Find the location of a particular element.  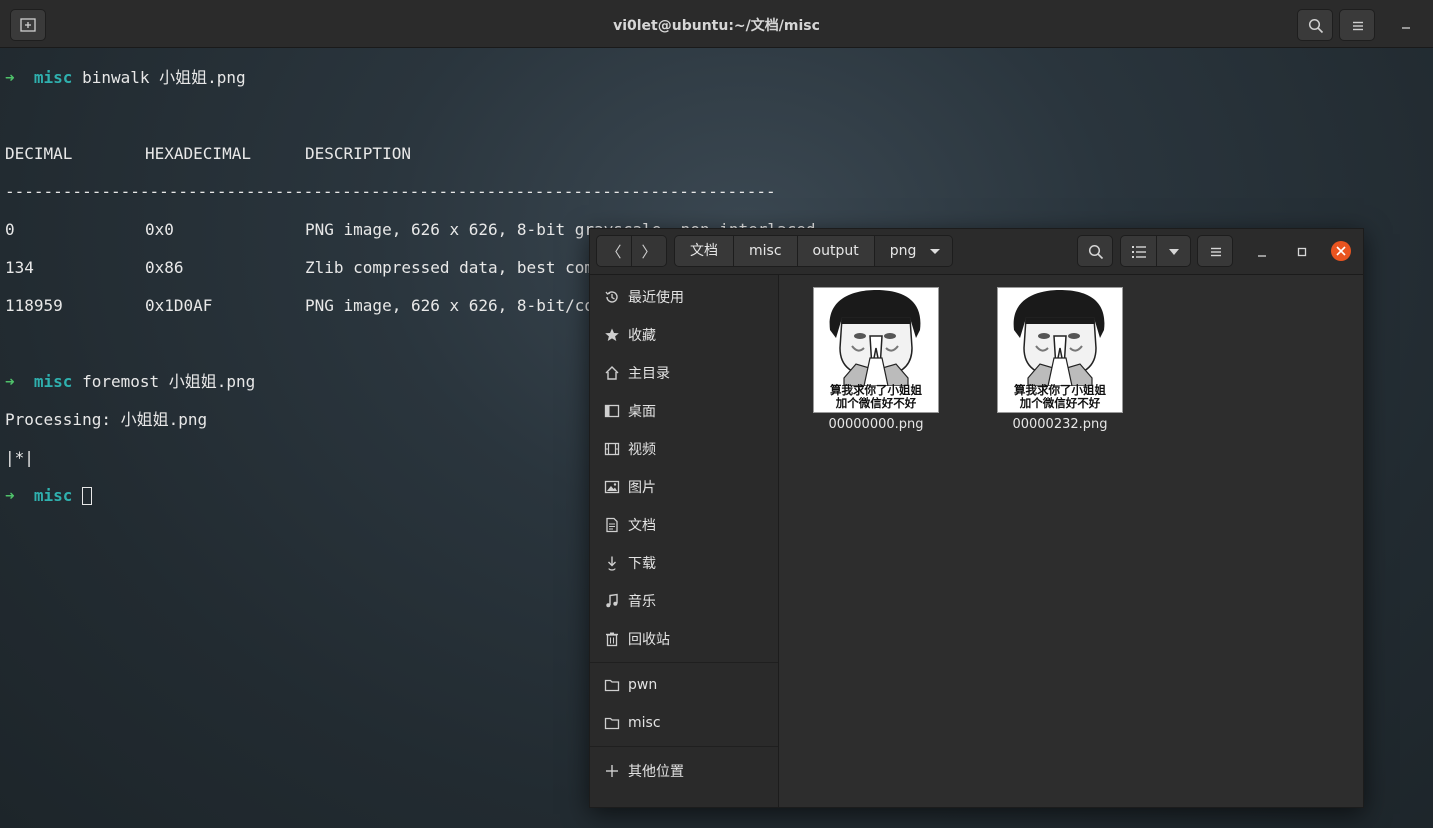

plus-icon is located at coordinates (612, 771).